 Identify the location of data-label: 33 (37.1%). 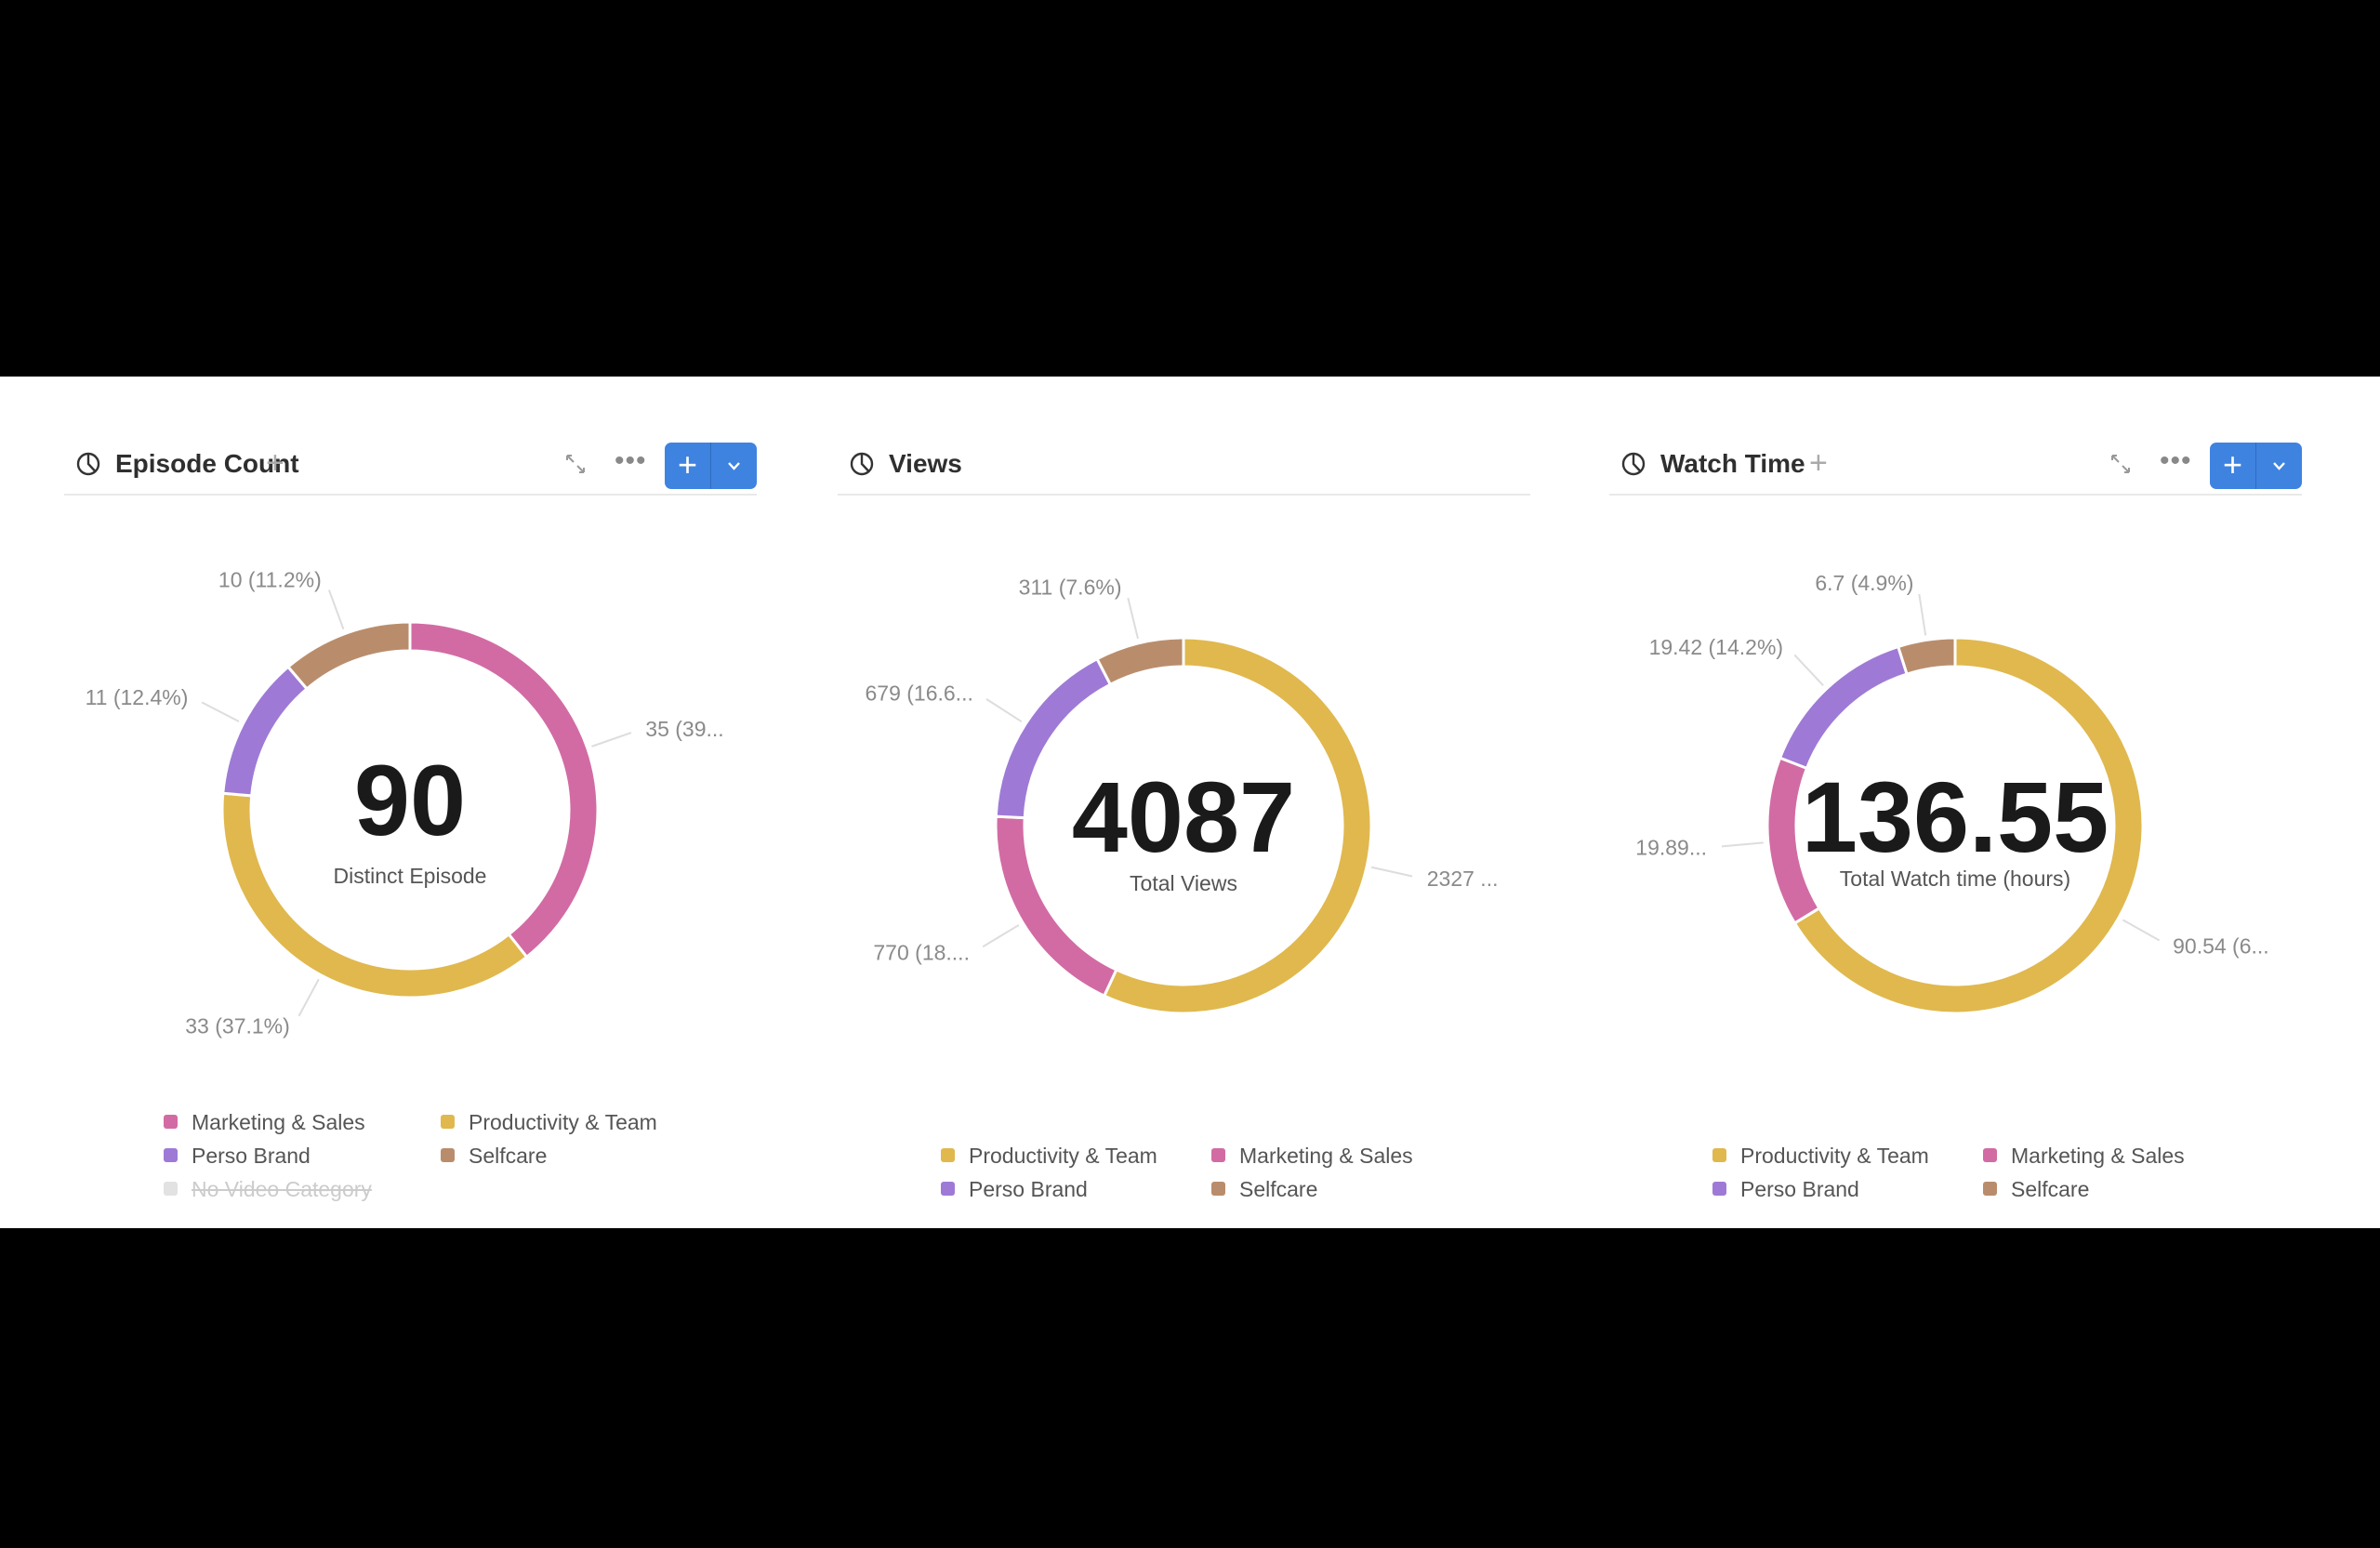
(237, 1025).